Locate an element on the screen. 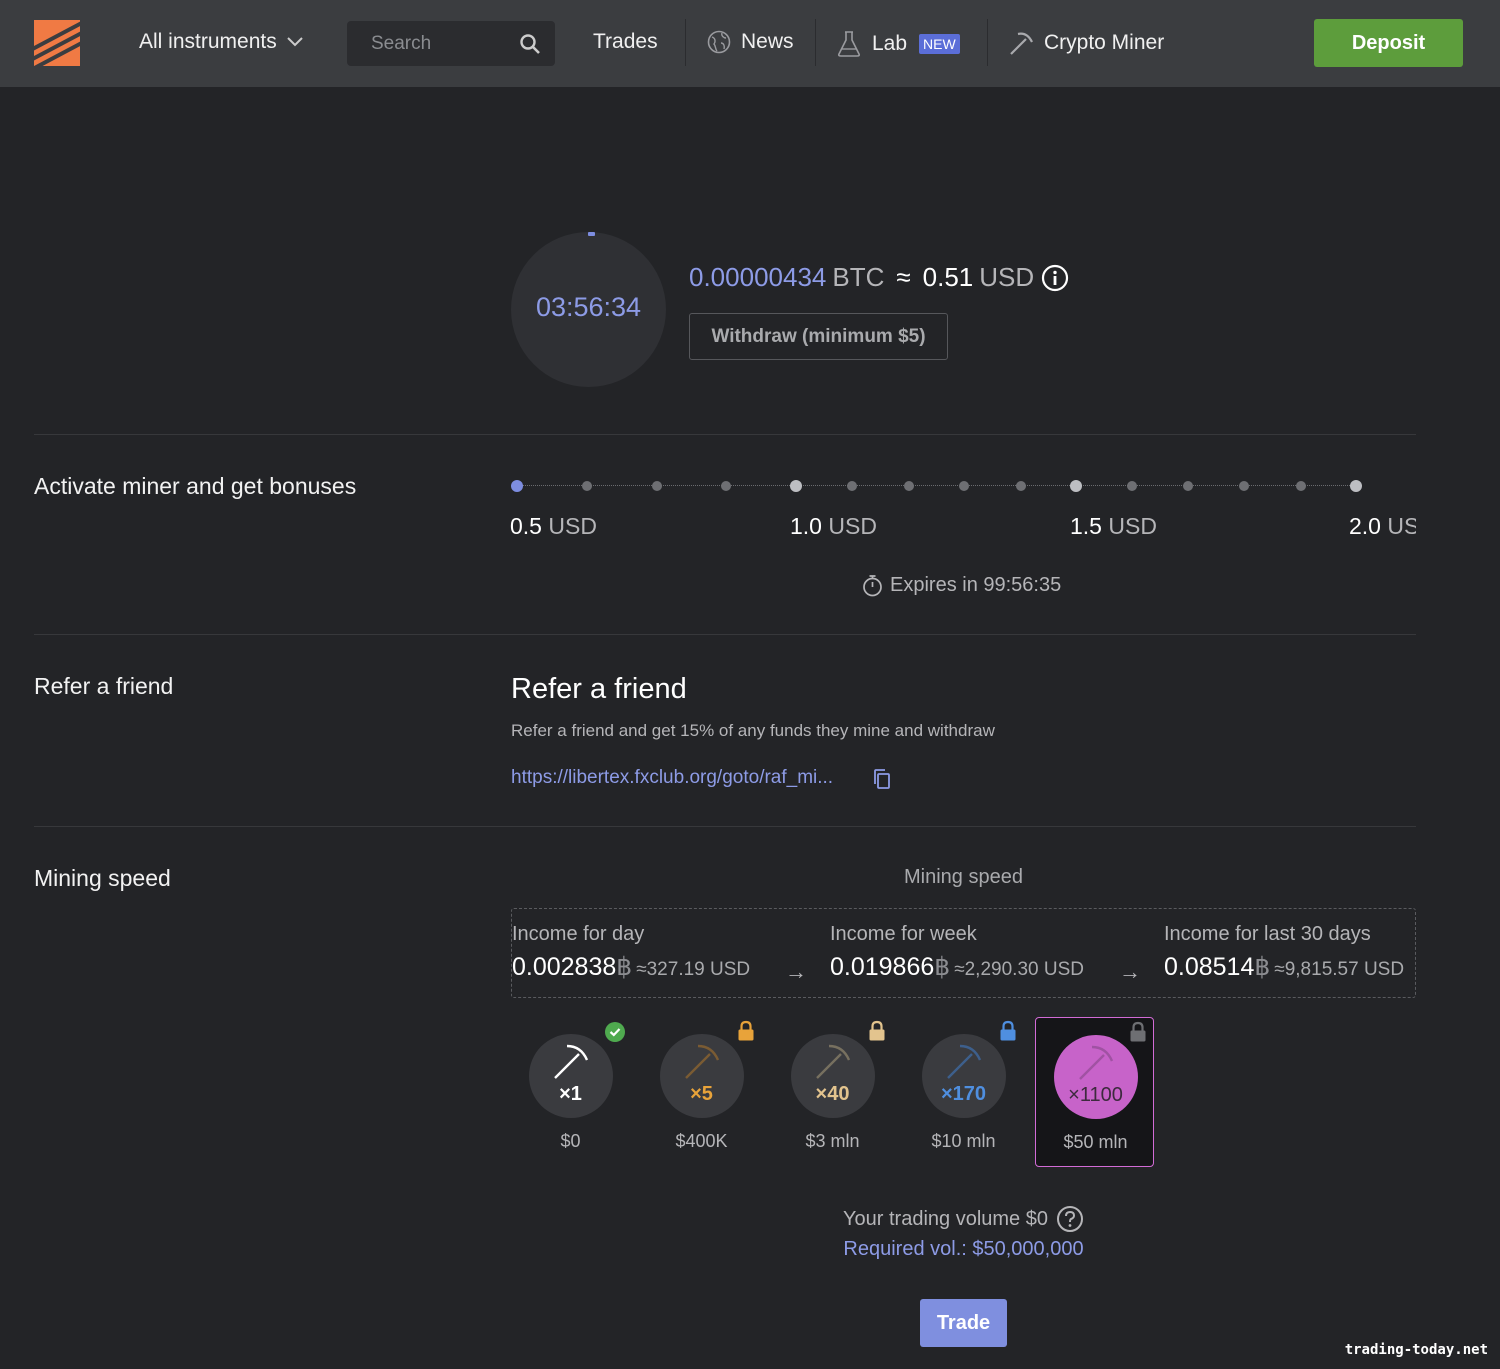 The image size is (1500, 1369). nav-lab: Lab NEW is located at coordinates (898, 44).